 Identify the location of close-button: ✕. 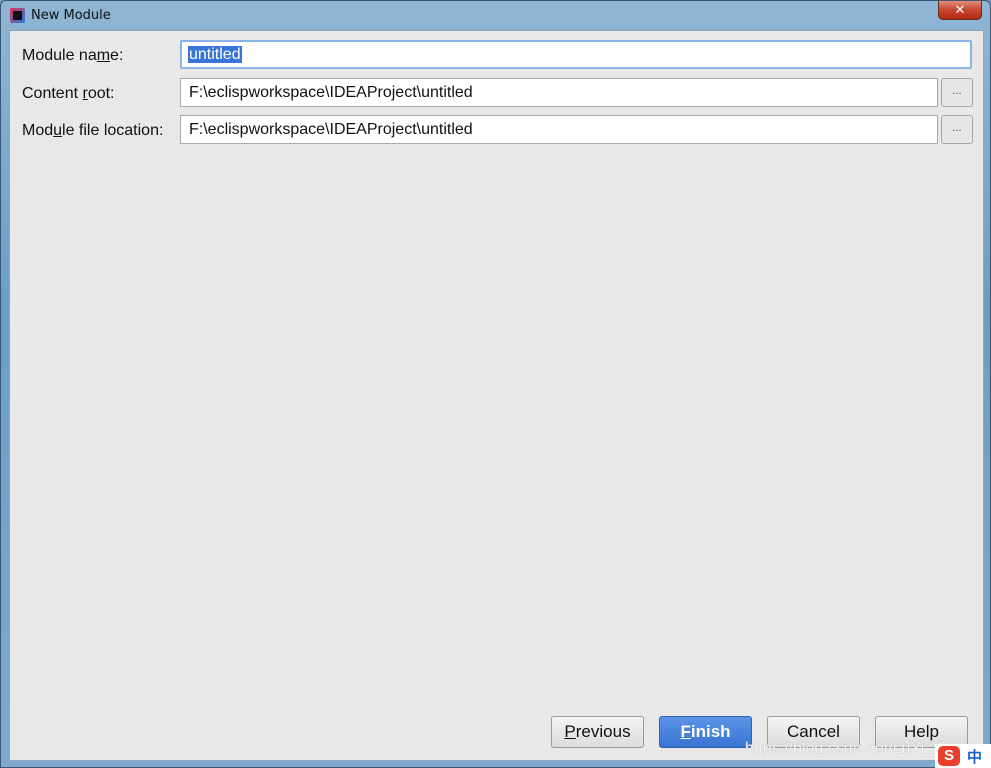
(960, 10).